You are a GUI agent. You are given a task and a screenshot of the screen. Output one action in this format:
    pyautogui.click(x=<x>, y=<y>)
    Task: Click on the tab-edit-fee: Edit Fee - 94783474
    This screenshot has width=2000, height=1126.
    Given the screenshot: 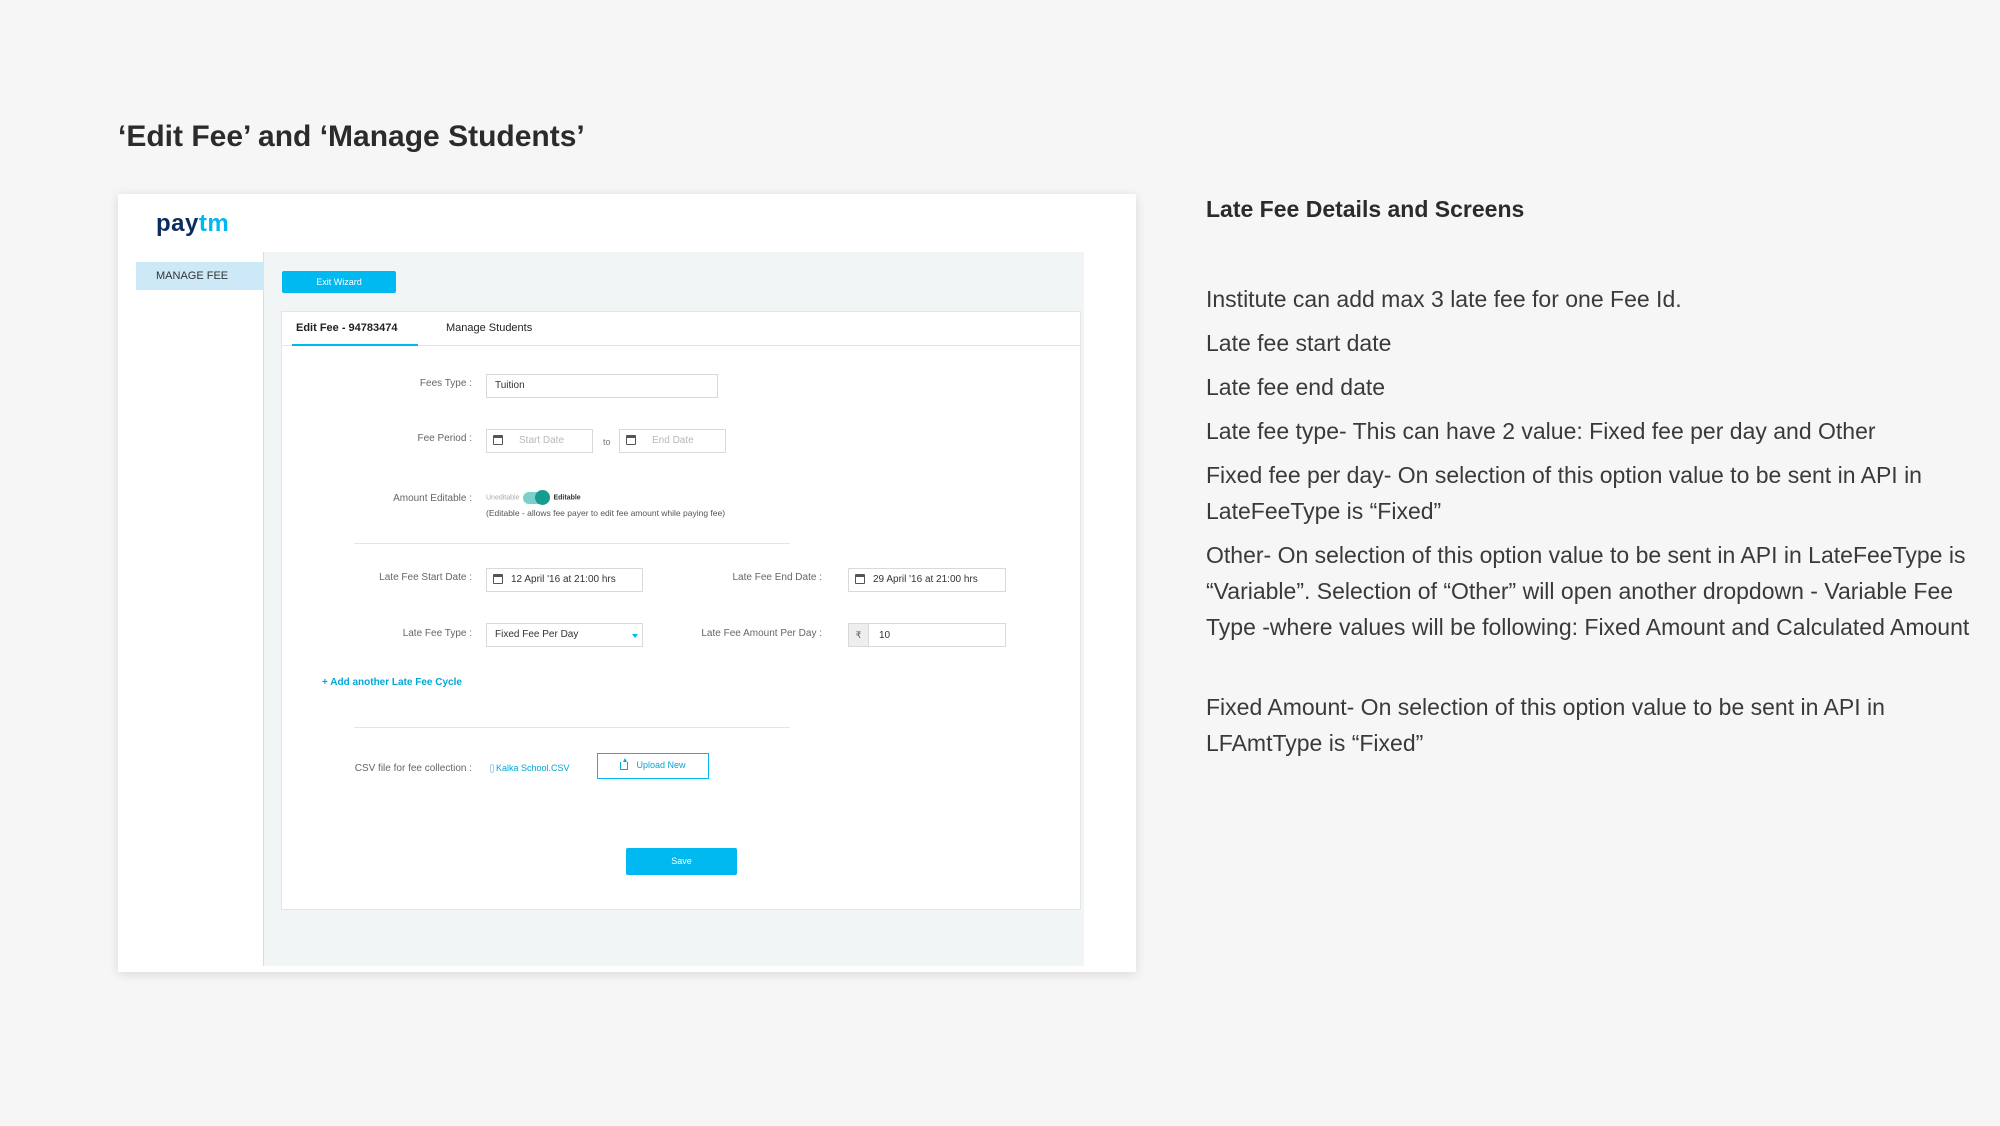 What is the action you would take?
    pyautogui.click(x=354, y=334)
    